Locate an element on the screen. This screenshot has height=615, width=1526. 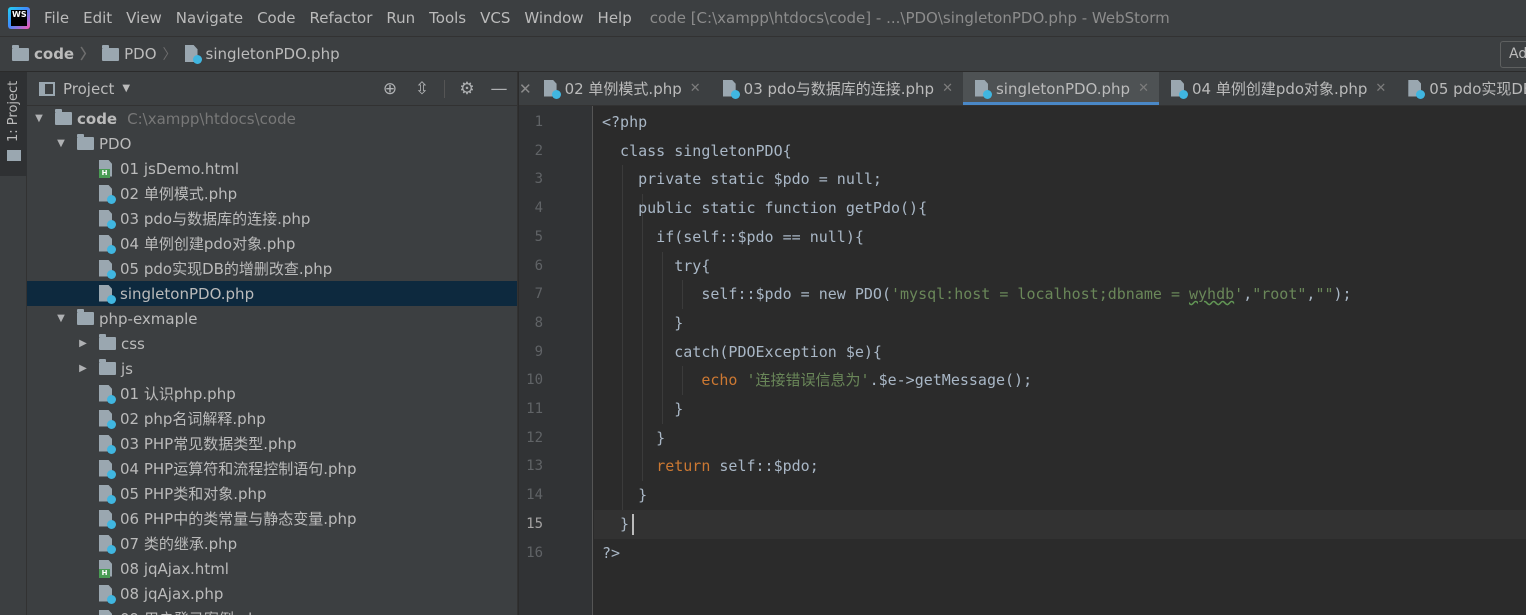
line-number: 2 is located at coordinates (538, 150).